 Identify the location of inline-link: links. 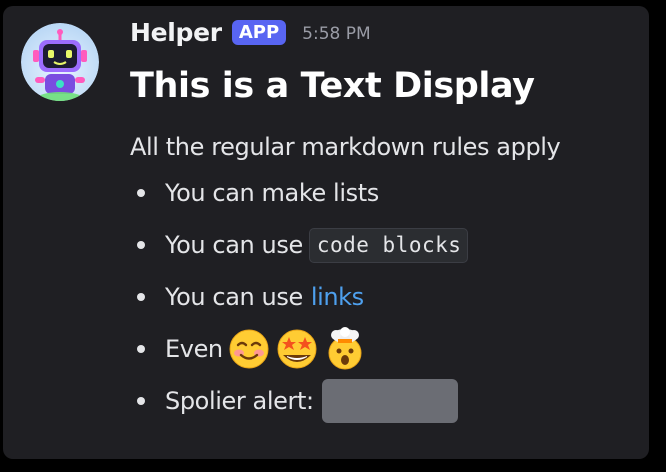
(337, 297).